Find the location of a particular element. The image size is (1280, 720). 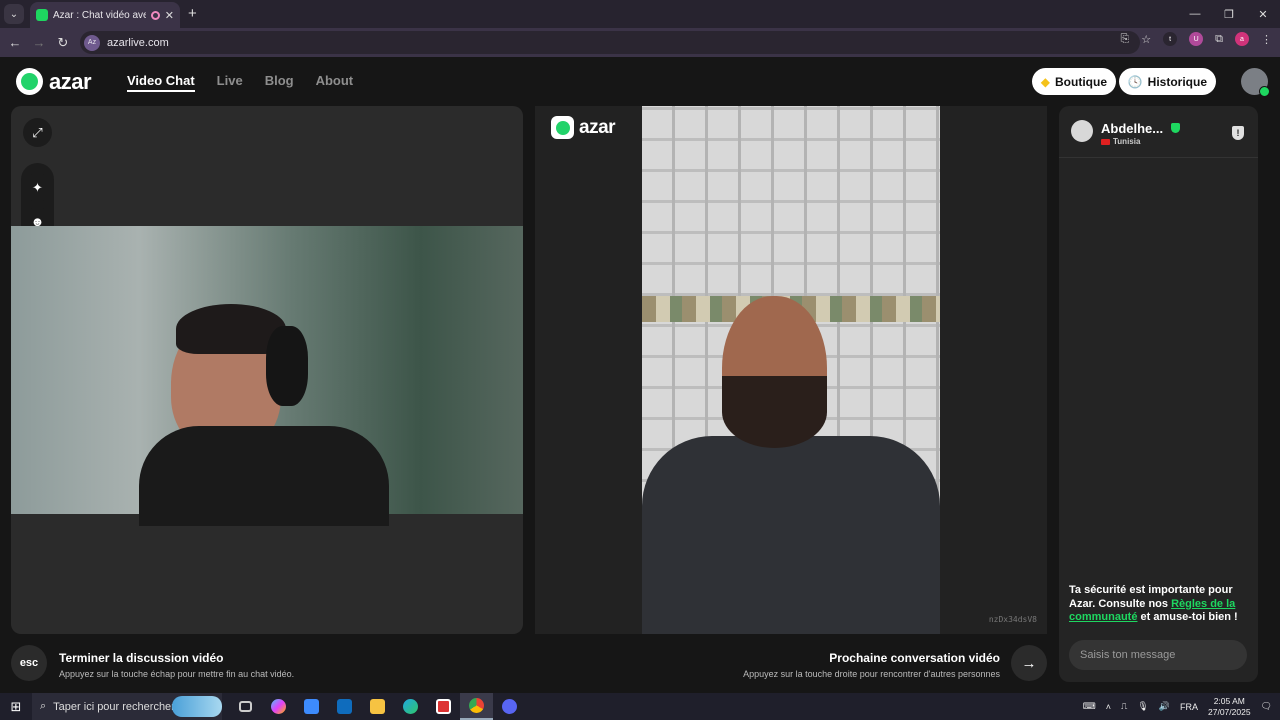

video-session-id: nzDx34dsV8 is located at coordinates (1012, 619).